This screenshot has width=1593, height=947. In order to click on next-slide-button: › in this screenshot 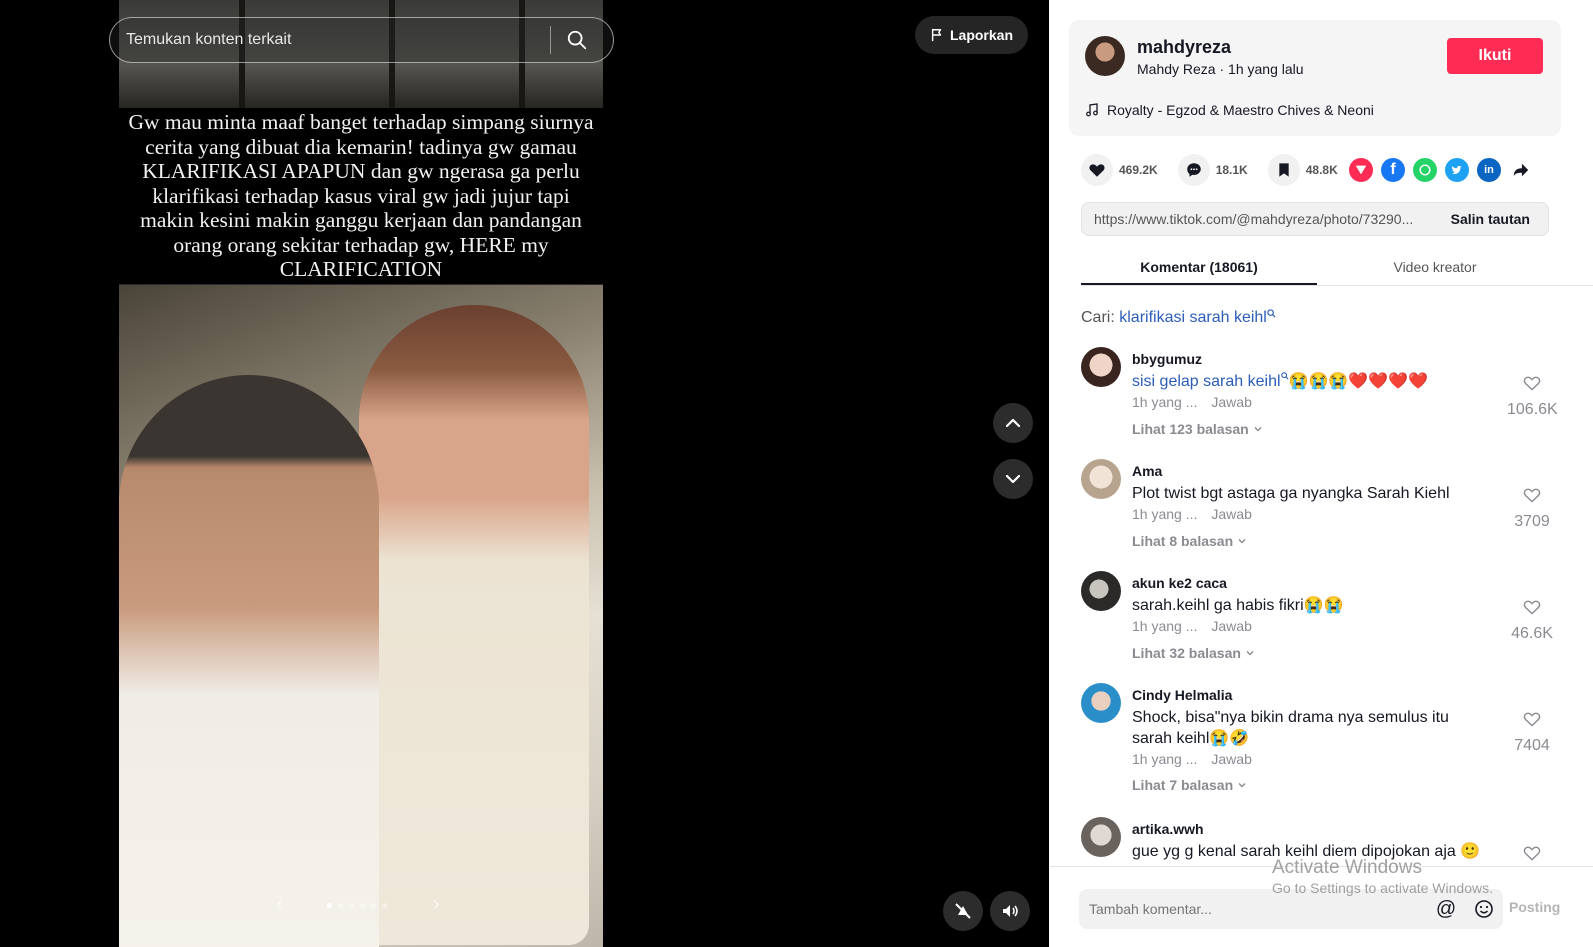, I will do `click(436, 904)`.